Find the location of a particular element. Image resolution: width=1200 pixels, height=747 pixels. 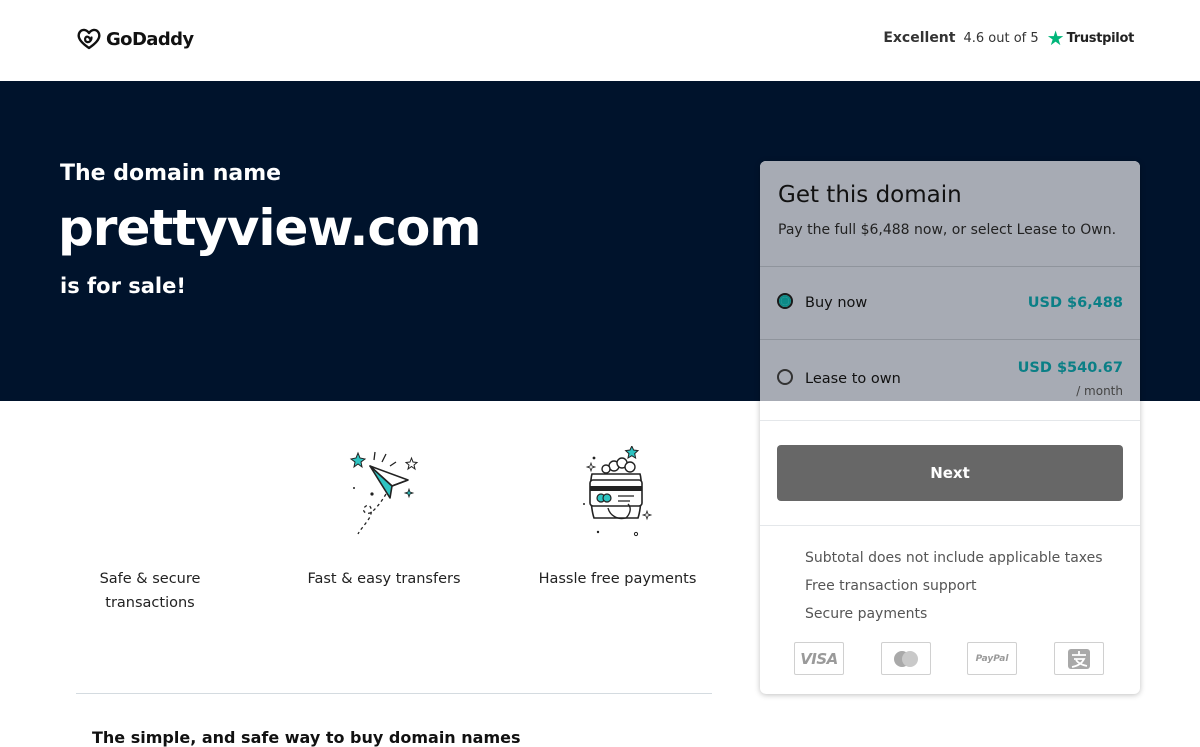

note-support: Free transaction support is located at coordinates (891, 586).